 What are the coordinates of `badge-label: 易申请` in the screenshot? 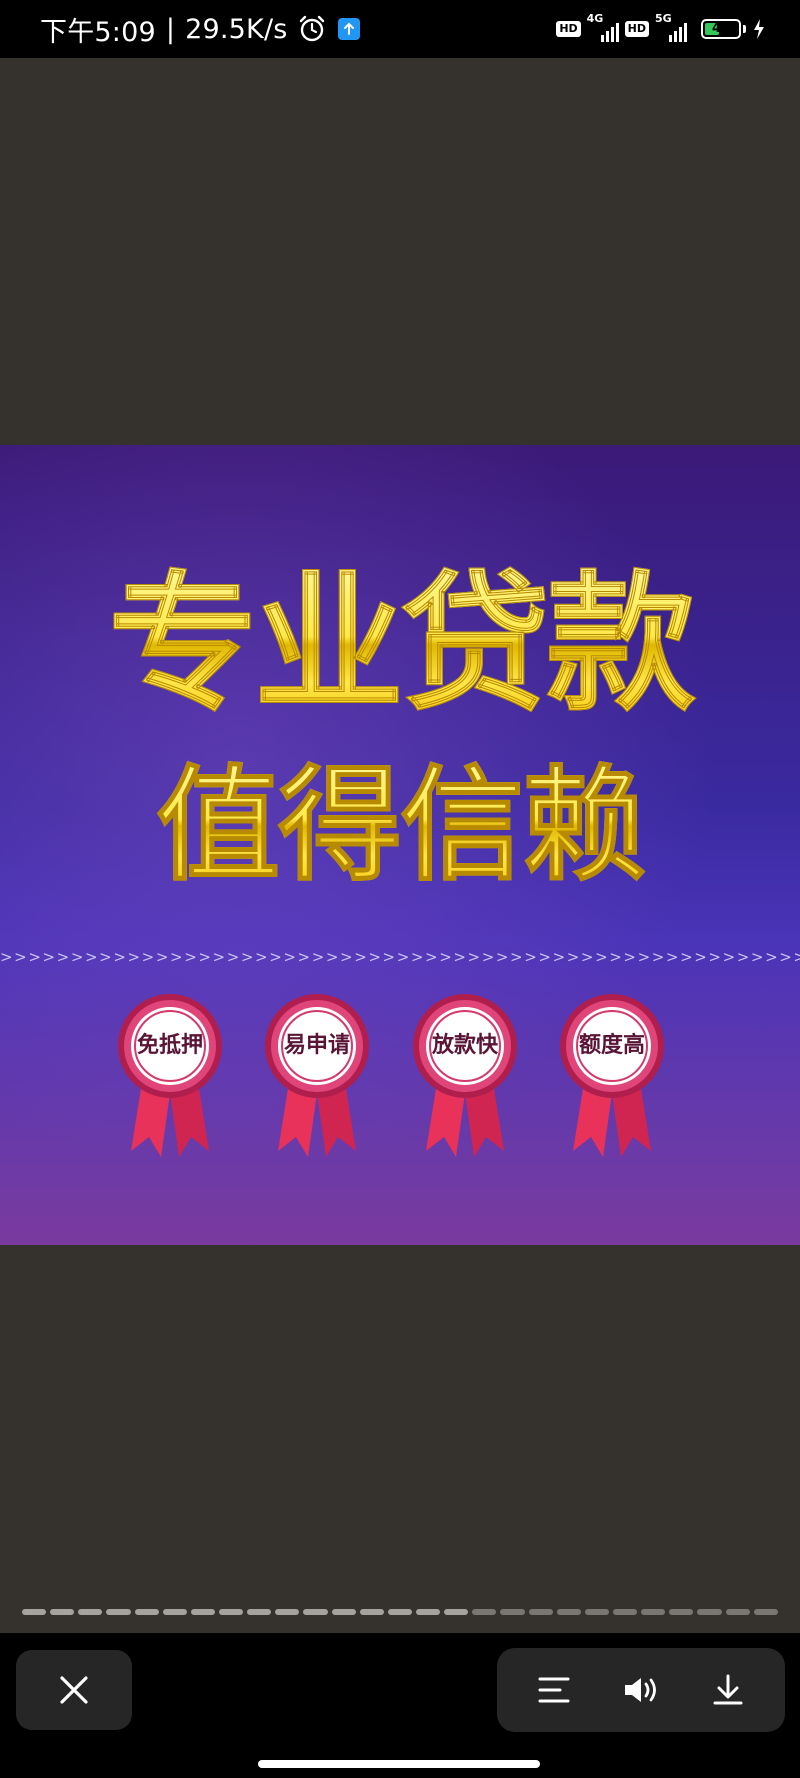 It's located at (316, 1045).